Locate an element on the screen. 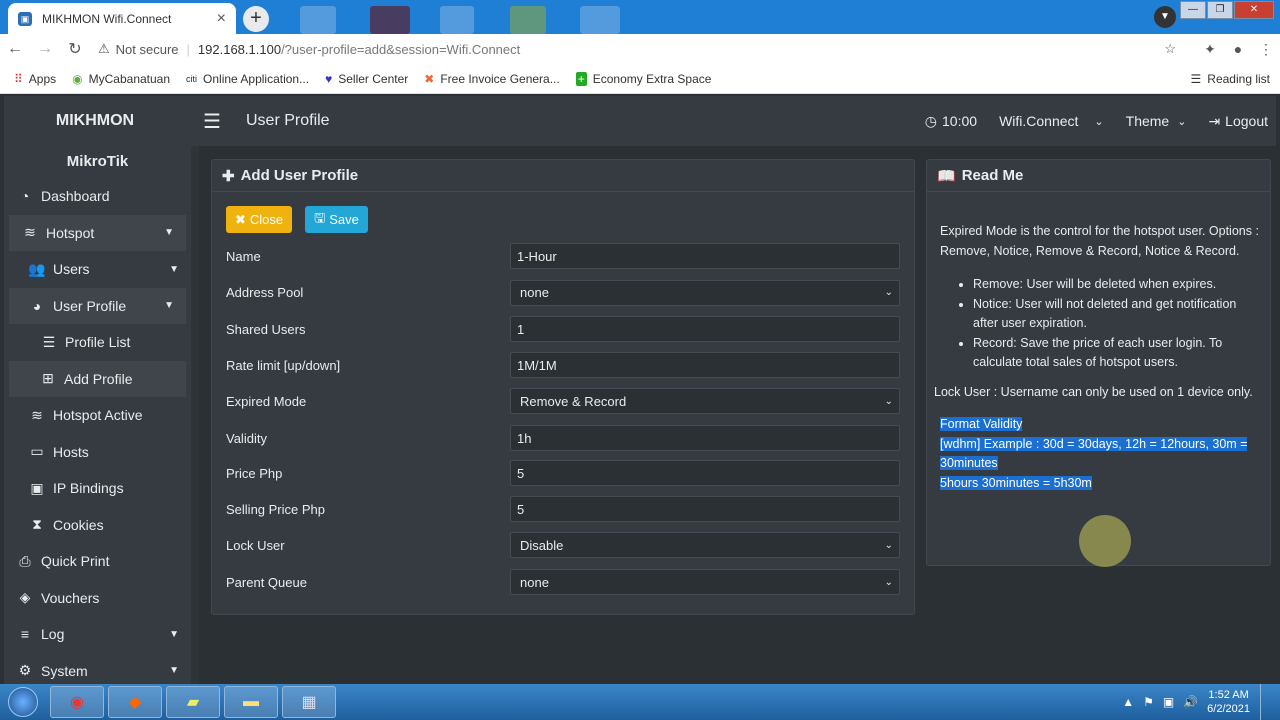 The image size is (1280, 720). rate-limit-input: 1M/1M is located at coordinates (705, 365).